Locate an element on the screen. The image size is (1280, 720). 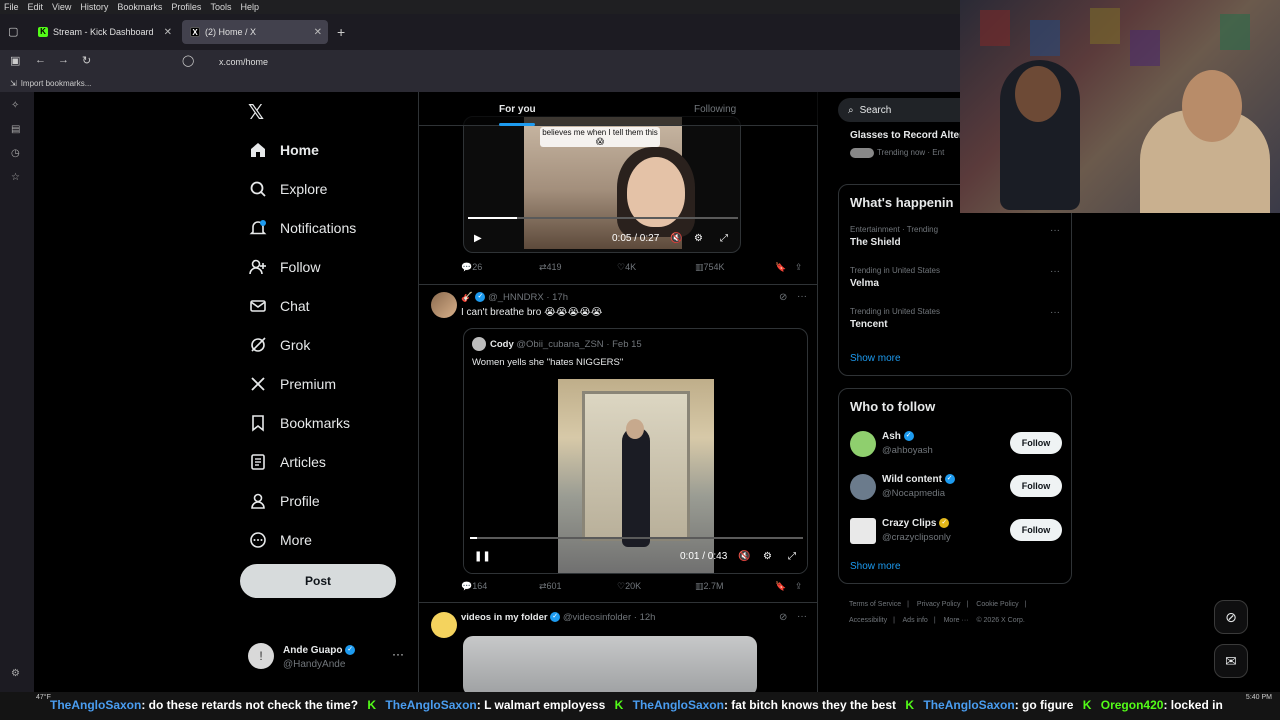
tweet-name: videos in my folder is located at coordinates (504, 617).